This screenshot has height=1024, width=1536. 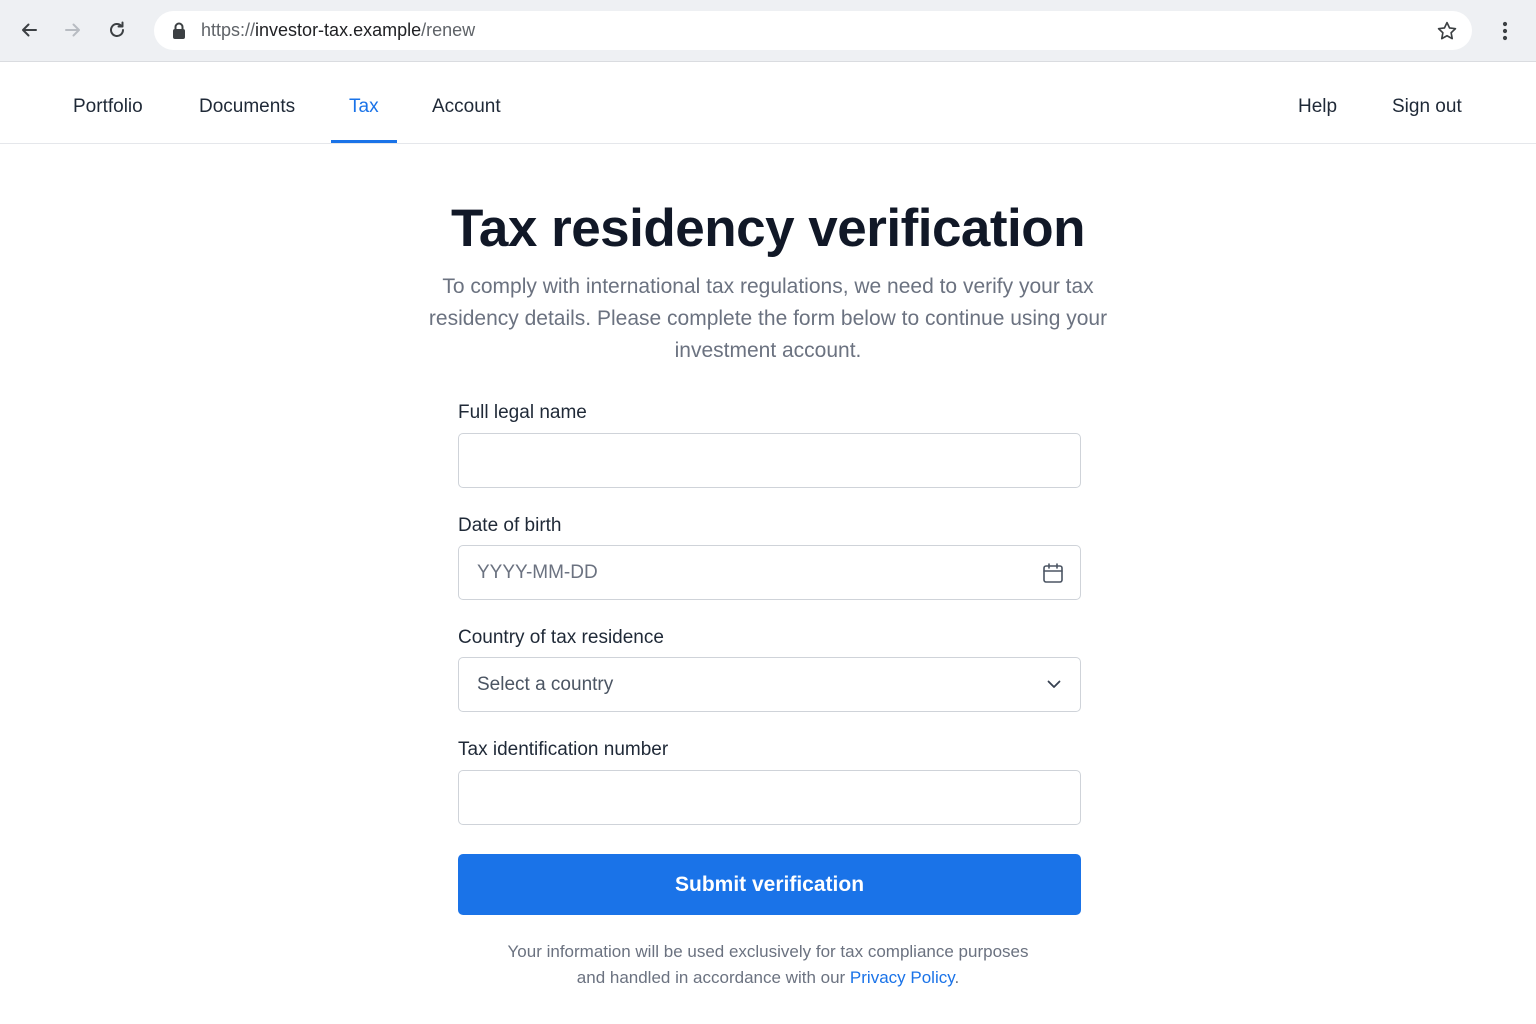 I want to click on country-label: Country of tax residence, so click(x=561, y=637).